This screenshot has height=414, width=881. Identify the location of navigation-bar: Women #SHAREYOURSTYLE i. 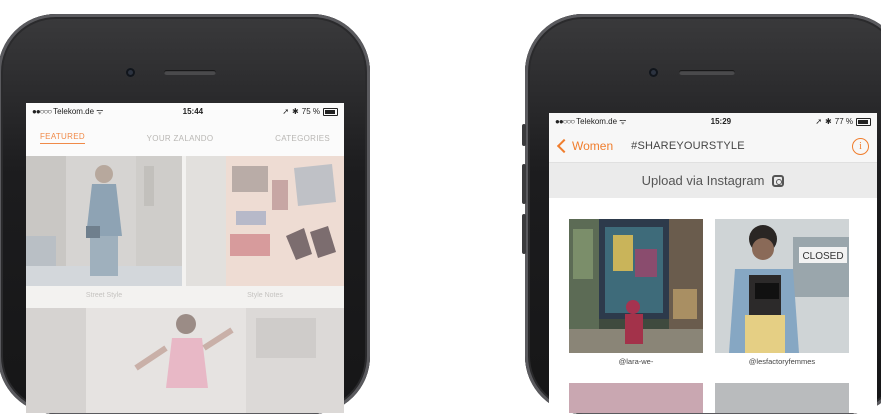
(713, 146).